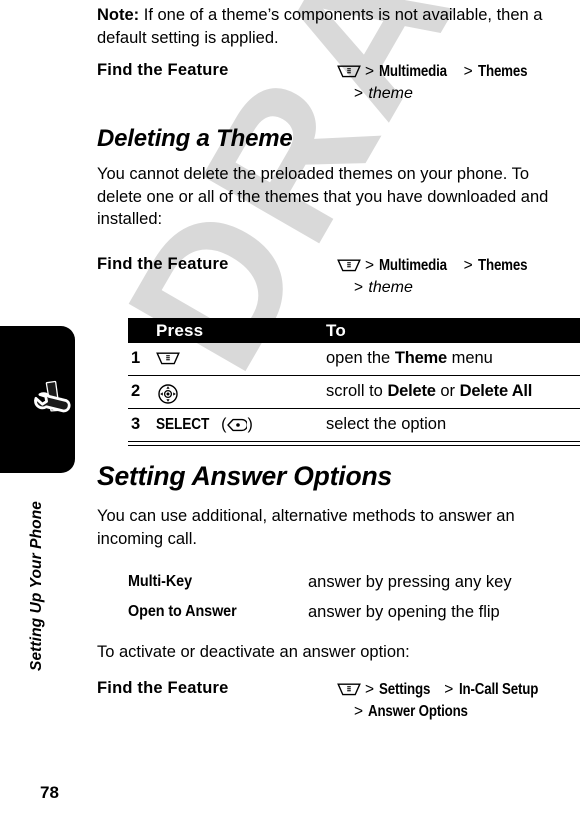 The width and height of the screenshot is (580, 818). What do you see at coordinates (180, 330) in the screenshot?
I see `table-header-press: Press` at bounding box center [180, 330].